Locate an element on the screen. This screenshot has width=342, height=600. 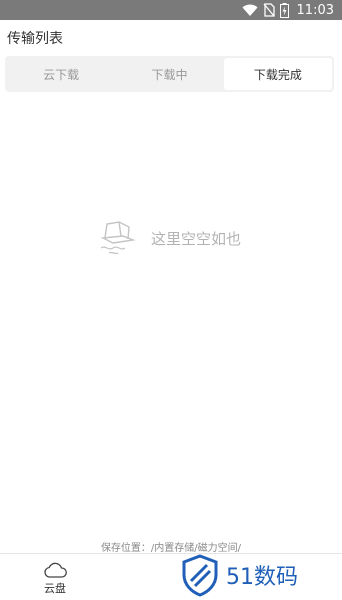
battery-charging-icon is located at coordinates (284, 10).